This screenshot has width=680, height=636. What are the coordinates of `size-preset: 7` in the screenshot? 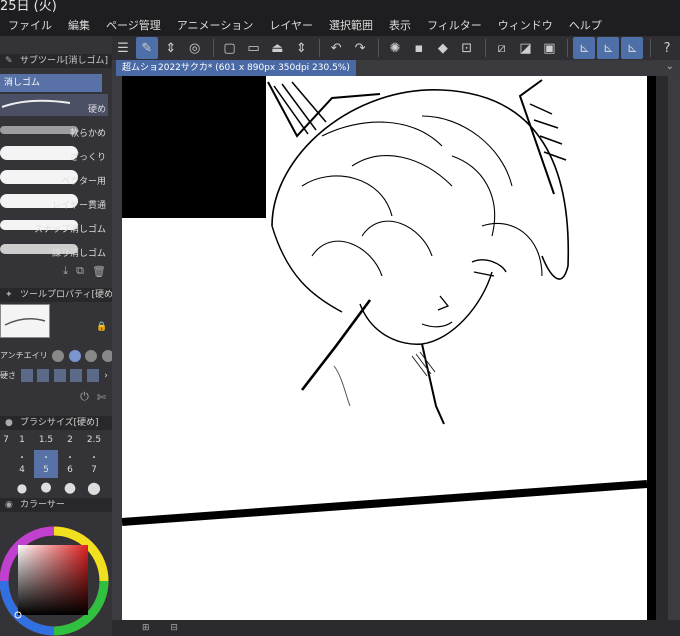 It's located at (94, 470).